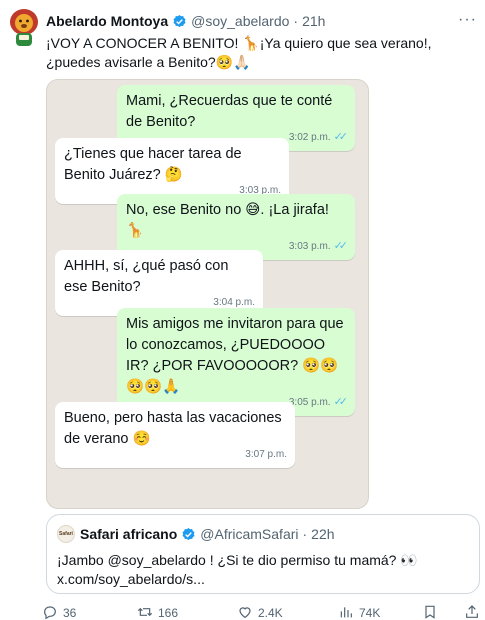 The image size is (485, 620). Describe the element at coordinates (50, 612) in the screenshot. I see `reply-icon` at that location.